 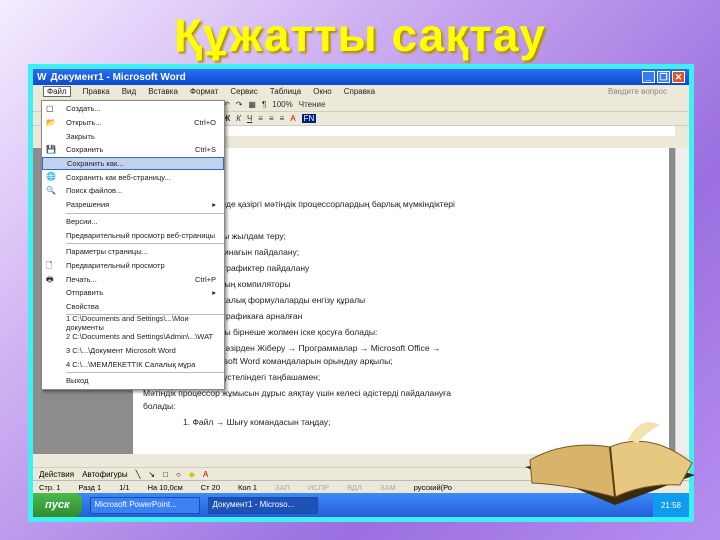 What do you see at coordinates (178, 474) in the screenshot?
I see `oval-icon: ○` at bounding box center [178, 474].